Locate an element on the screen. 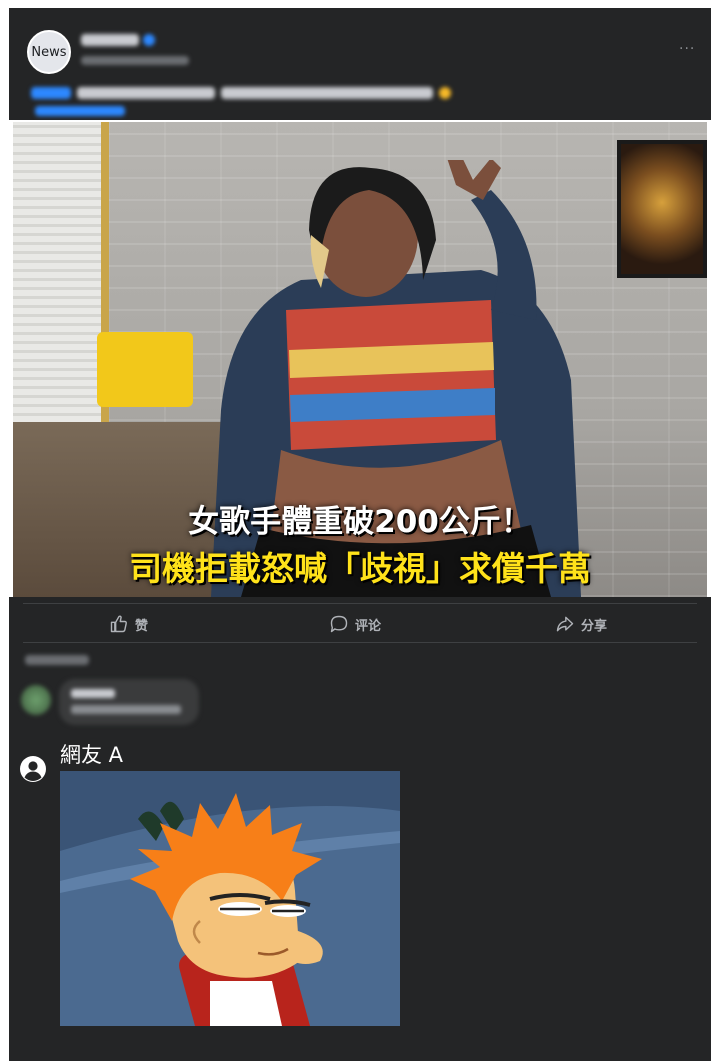  user-avatar-icon is located at coordinates (33, 769).